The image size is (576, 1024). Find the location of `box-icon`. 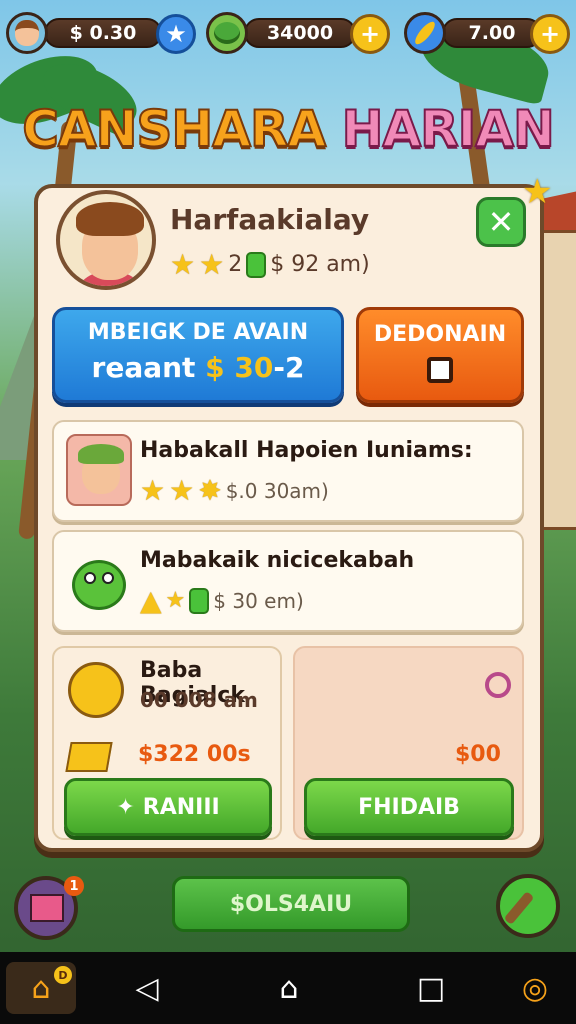

box-icon is located at coordinates (47, 908).